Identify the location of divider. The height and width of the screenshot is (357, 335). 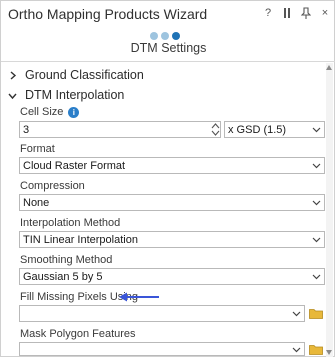
(168, 61).